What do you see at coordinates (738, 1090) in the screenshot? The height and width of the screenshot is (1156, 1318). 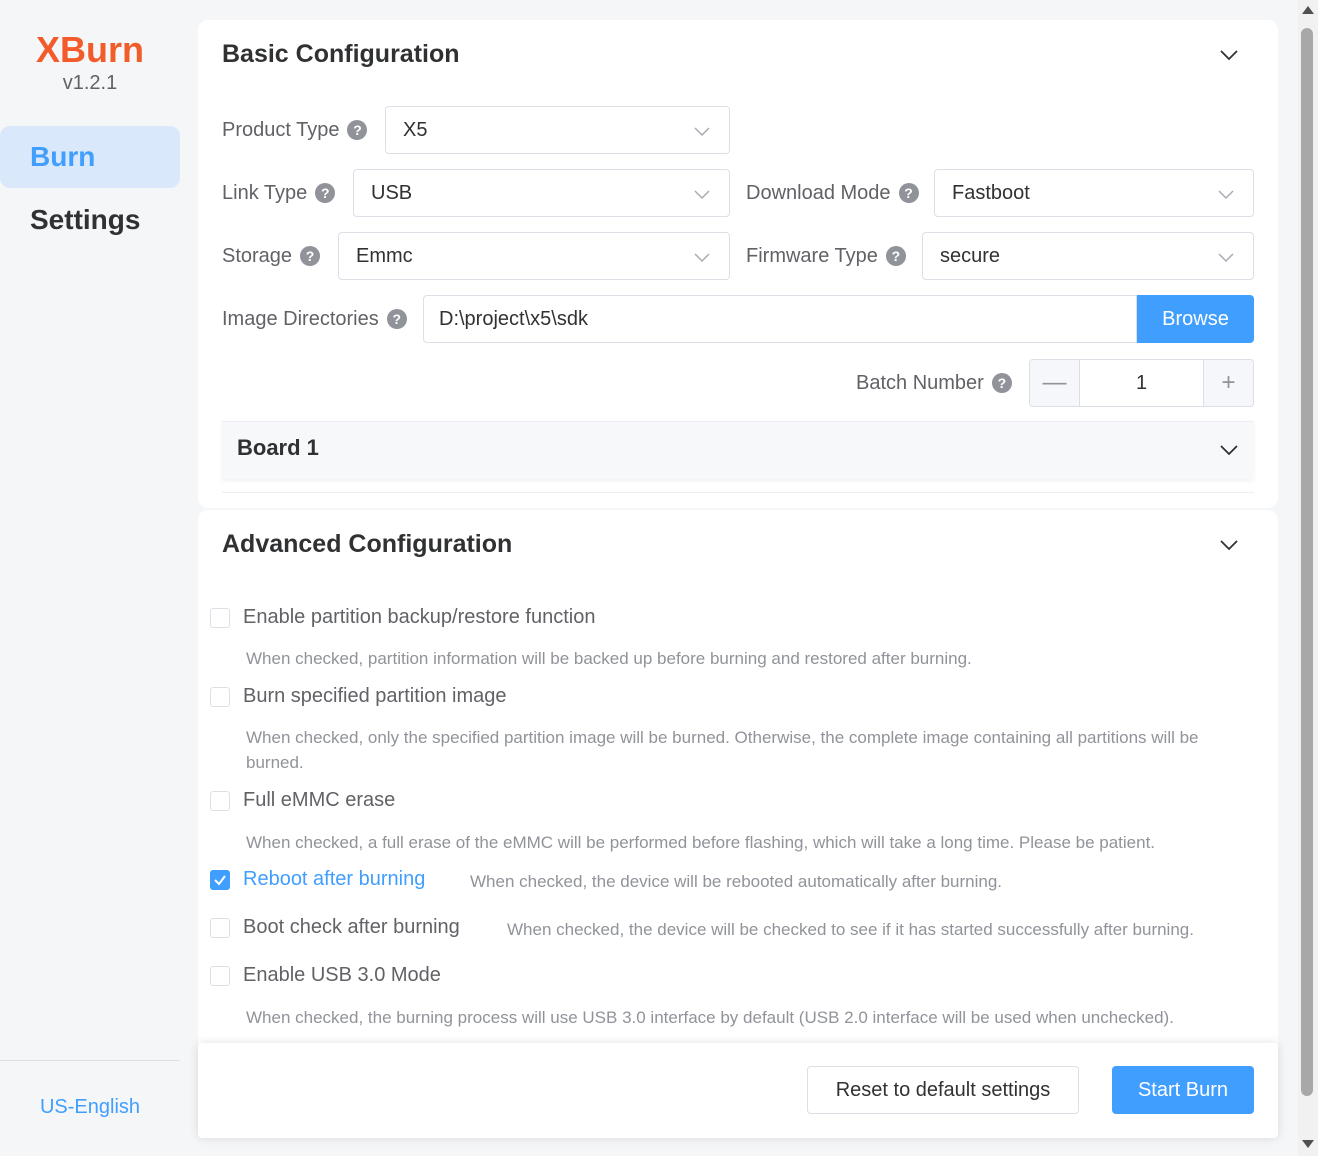 I see `action-footer: Reset to default settings Start Burn` at bounding box center [738, 1090].